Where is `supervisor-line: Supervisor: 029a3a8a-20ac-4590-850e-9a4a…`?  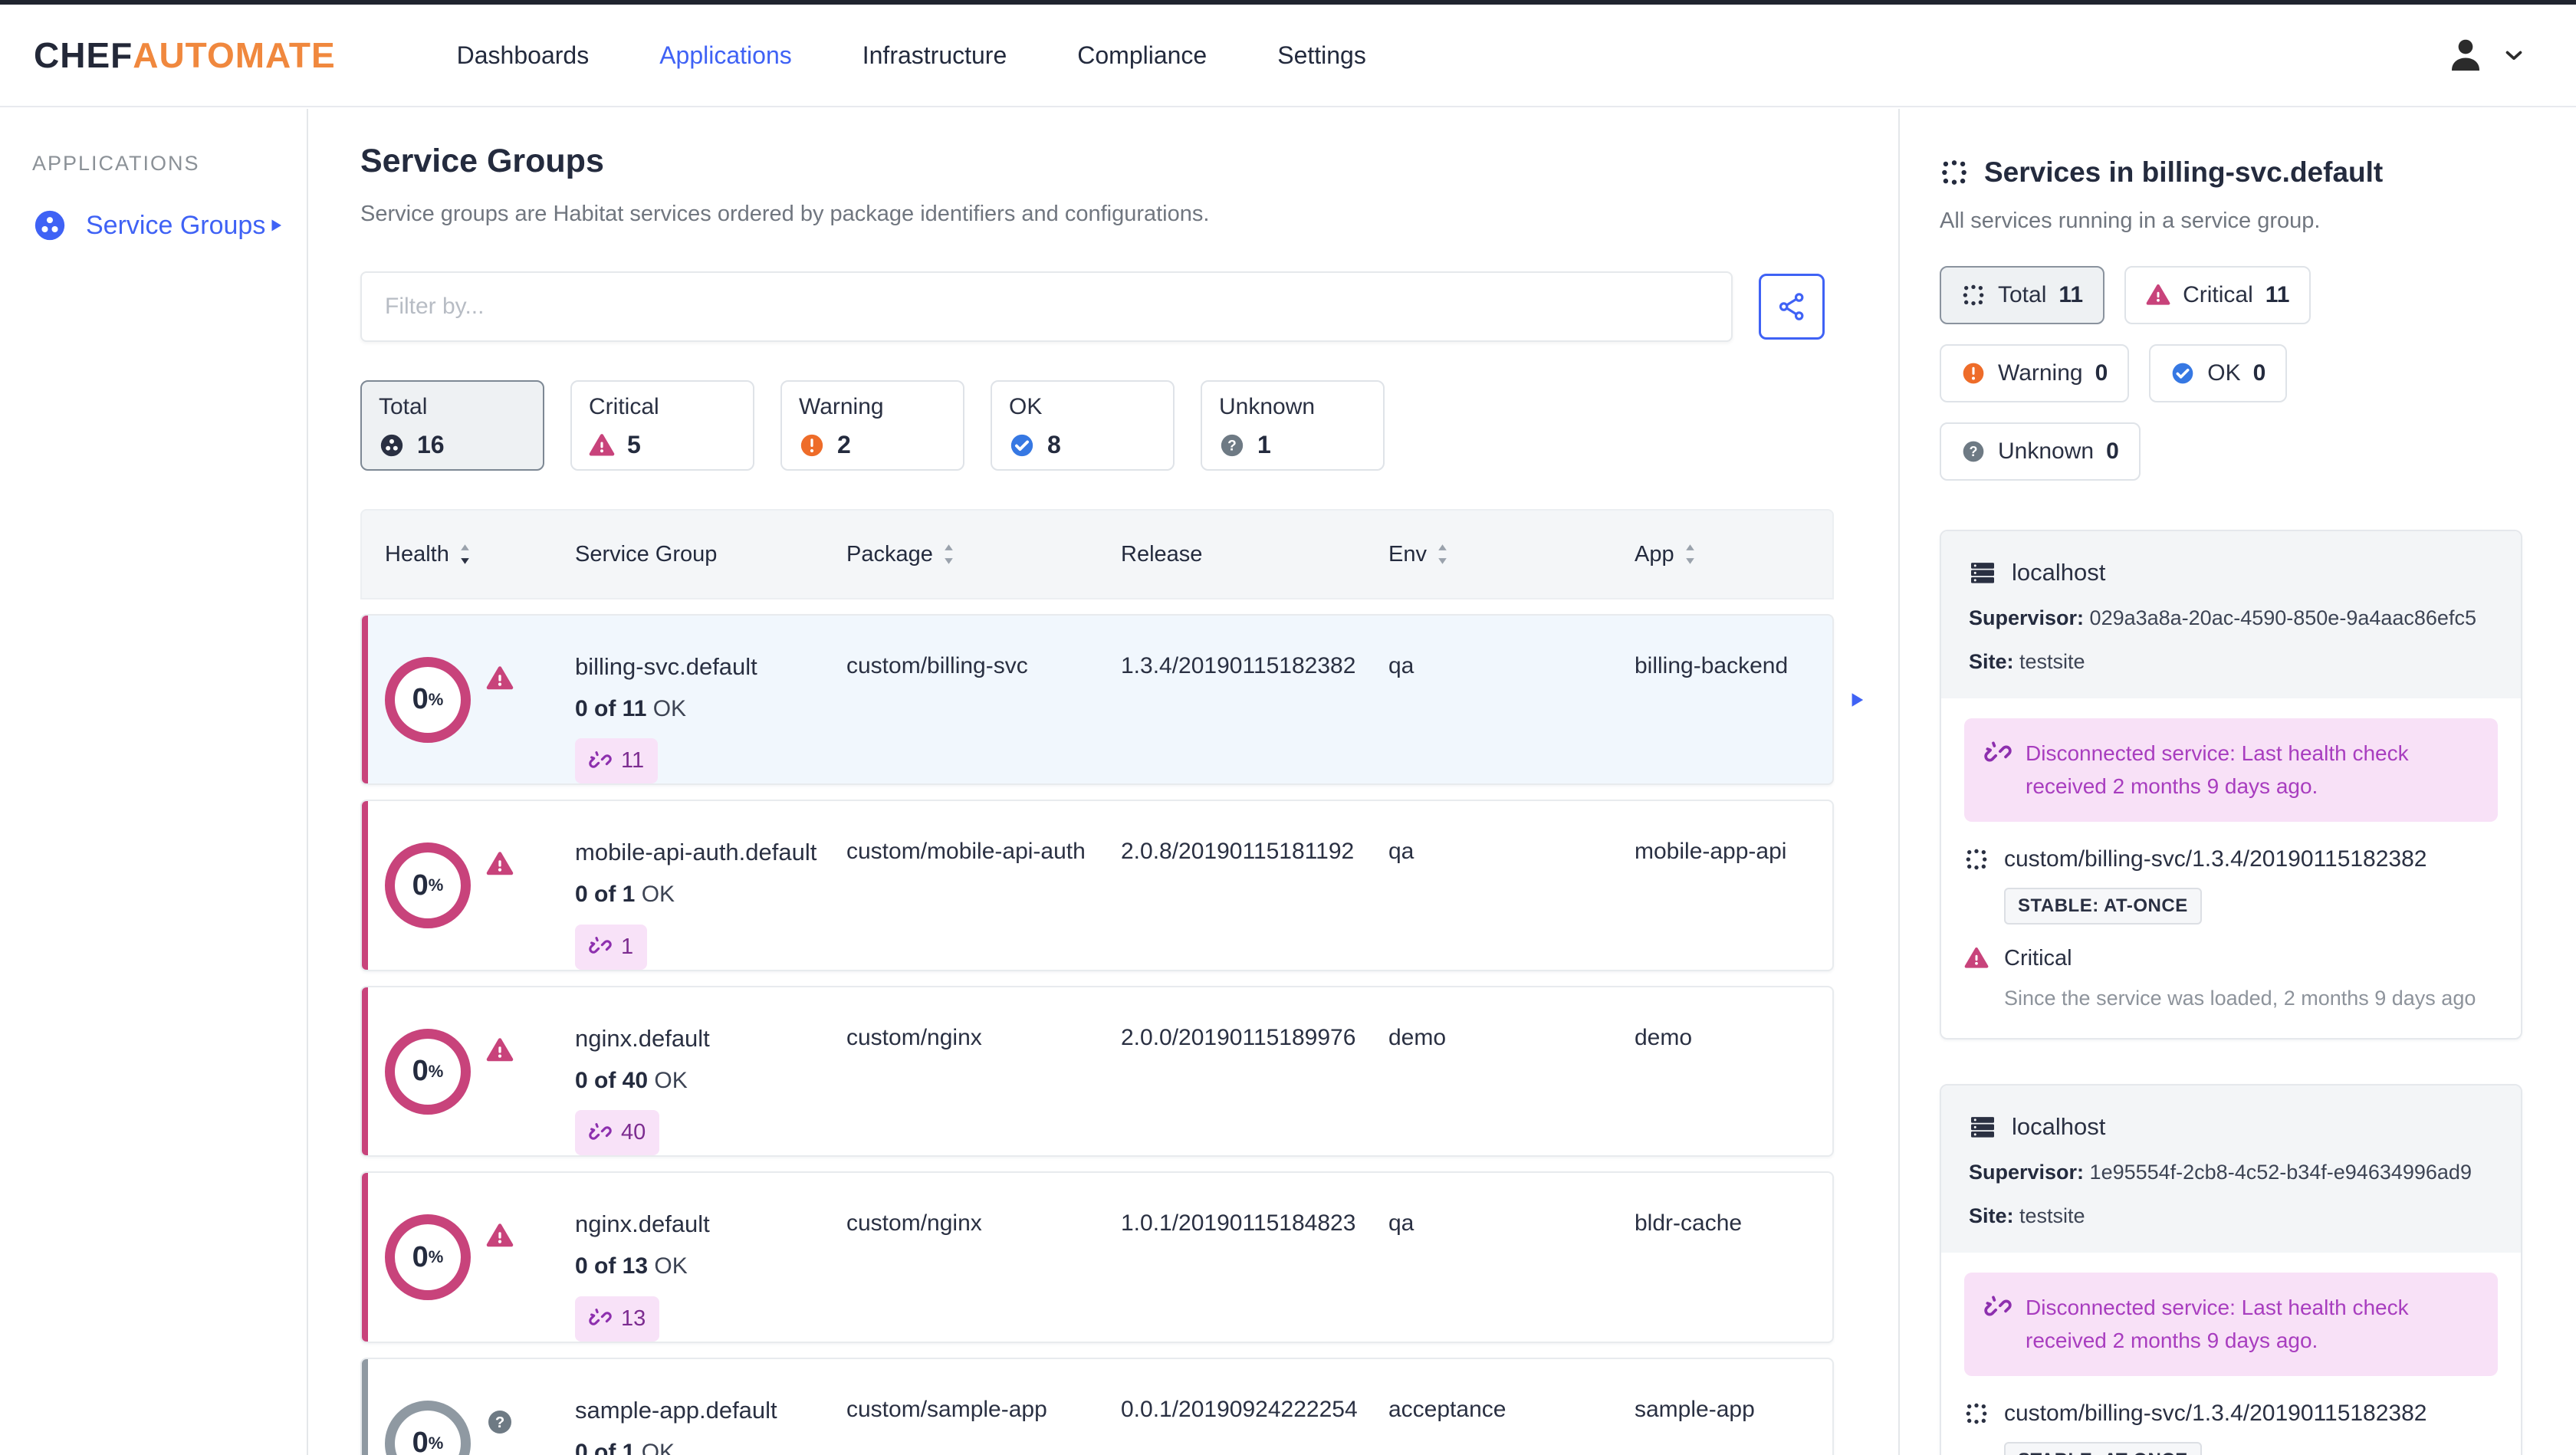 supervisor-line: Supervisor: 029a3a8a-20ac-4590-850e-9a4a… is located at coordinates (2223, 617).